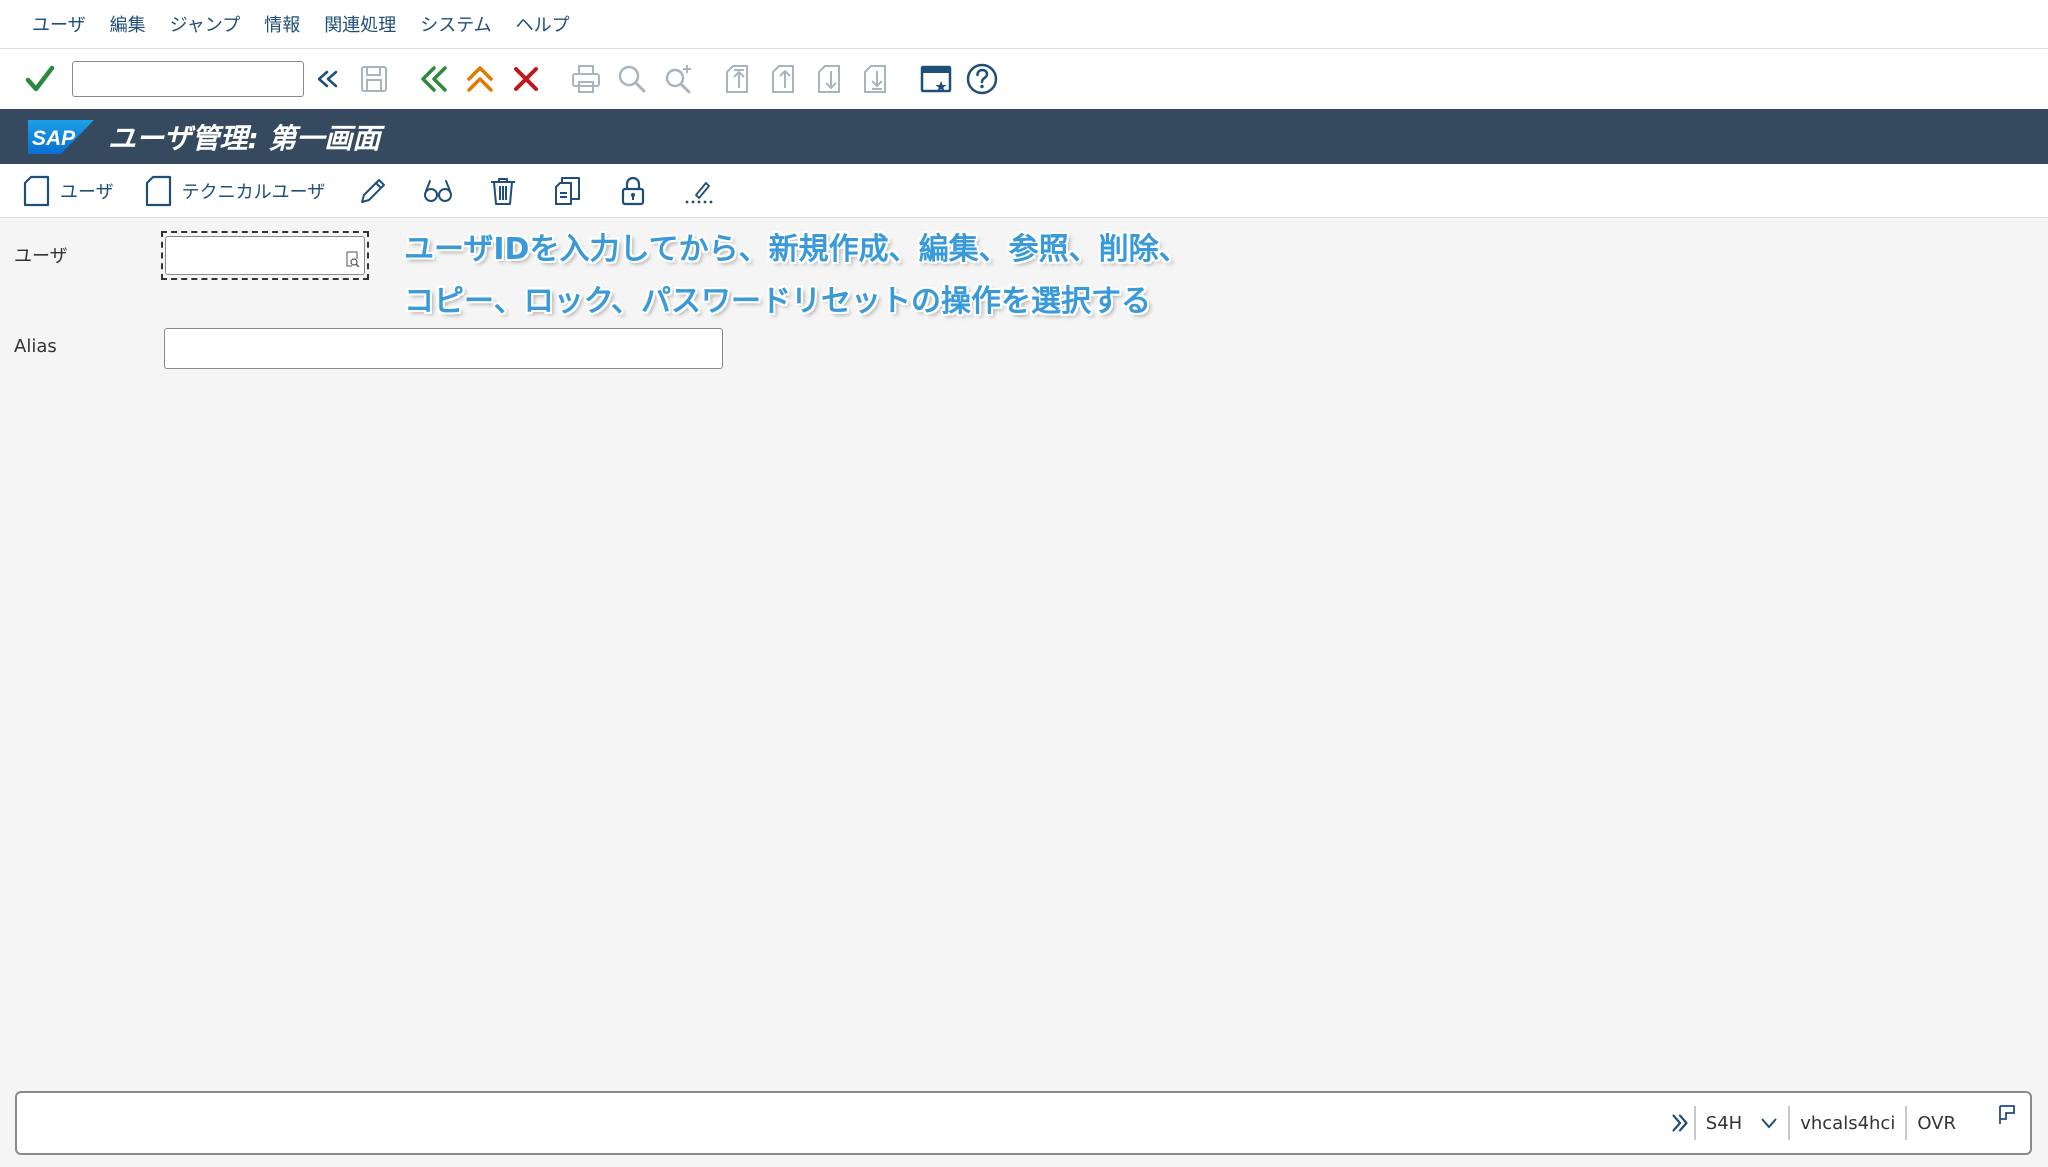 This screenshot has height=1167, width=2048. What do you see at coordinates (784, 79) in the screenshot?
I see `previous-page-icon` at bounding box center [784, 79].